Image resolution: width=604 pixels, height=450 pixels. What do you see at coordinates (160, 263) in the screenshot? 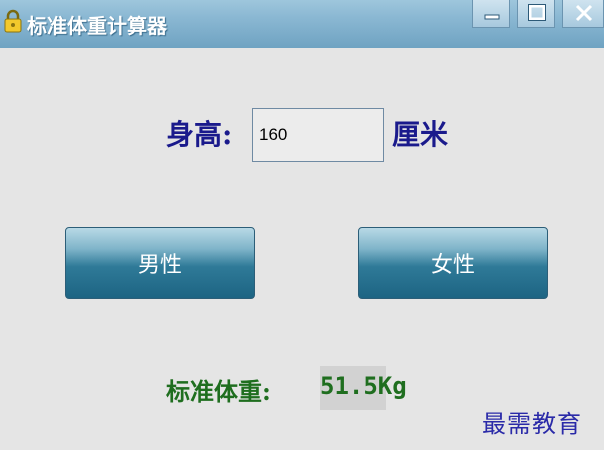
I see `male-button: 男性` at bounding box center [160, 263].